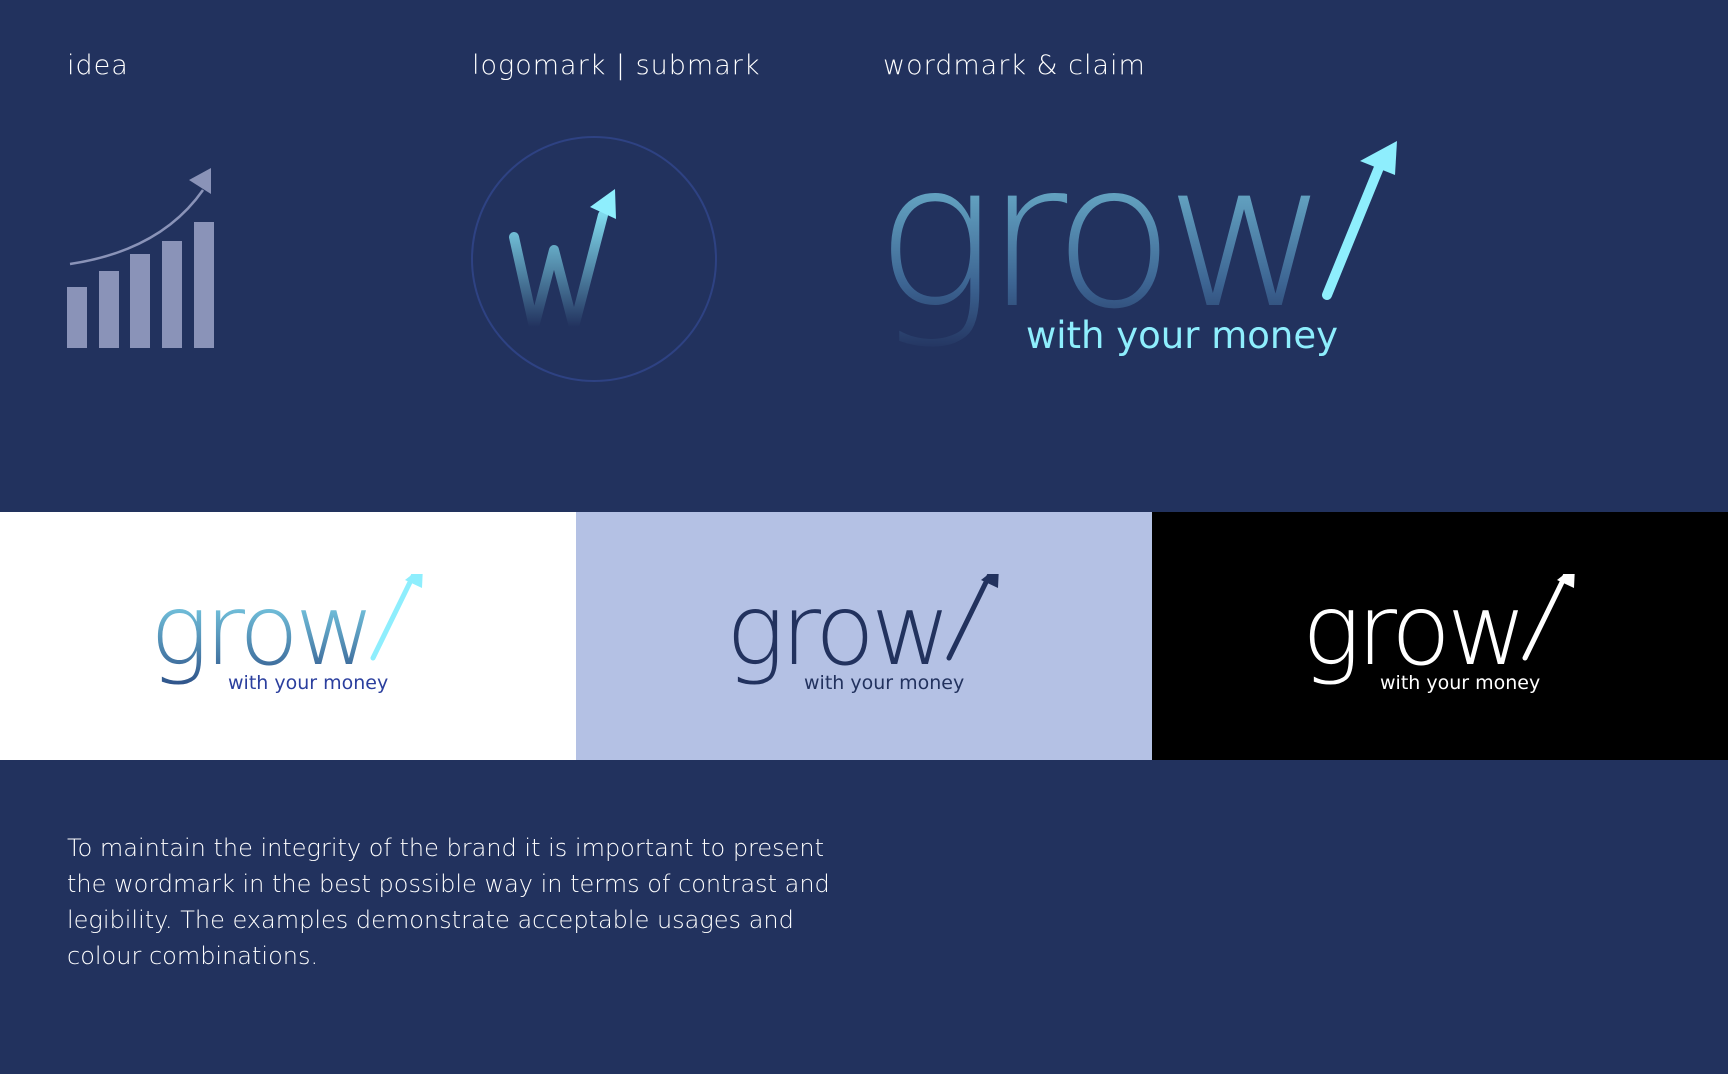 Image resolution: width=1728 pixels, height=1074 pixels. I want to click on wordmark-large: grow with your money, so click(1136, 241).